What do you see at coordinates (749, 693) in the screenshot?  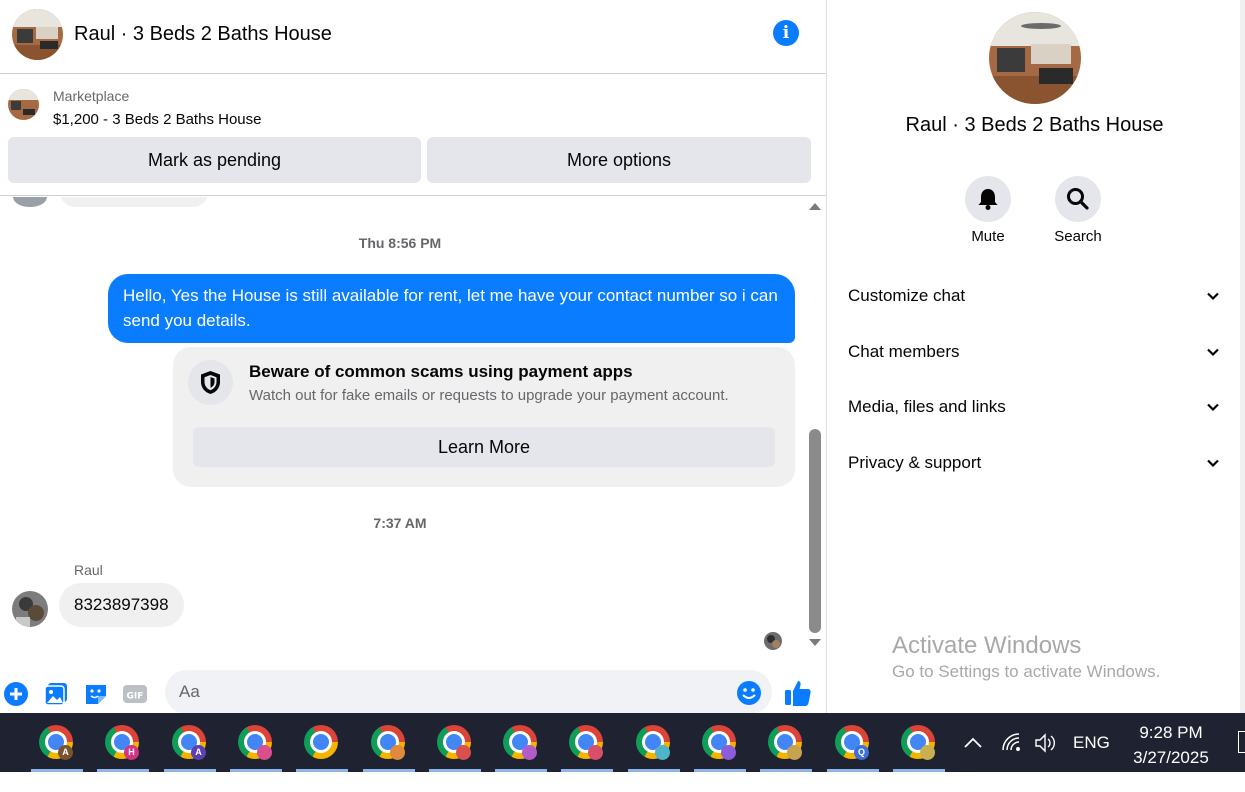 I see `emoji-icon` at bounding box center [749, 693].